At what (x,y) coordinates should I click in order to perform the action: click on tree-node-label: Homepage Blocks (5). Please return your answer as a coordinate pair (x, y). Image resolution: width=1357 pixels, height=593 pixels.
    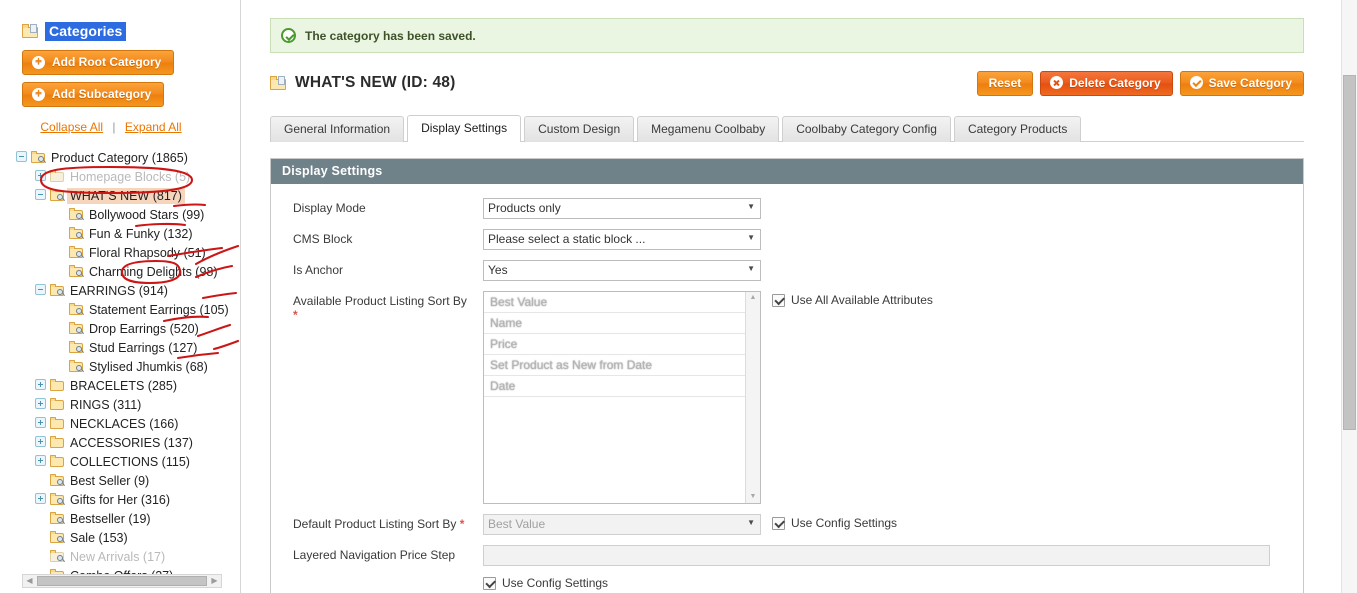
    Looking at the image, I should click on (130, 177).